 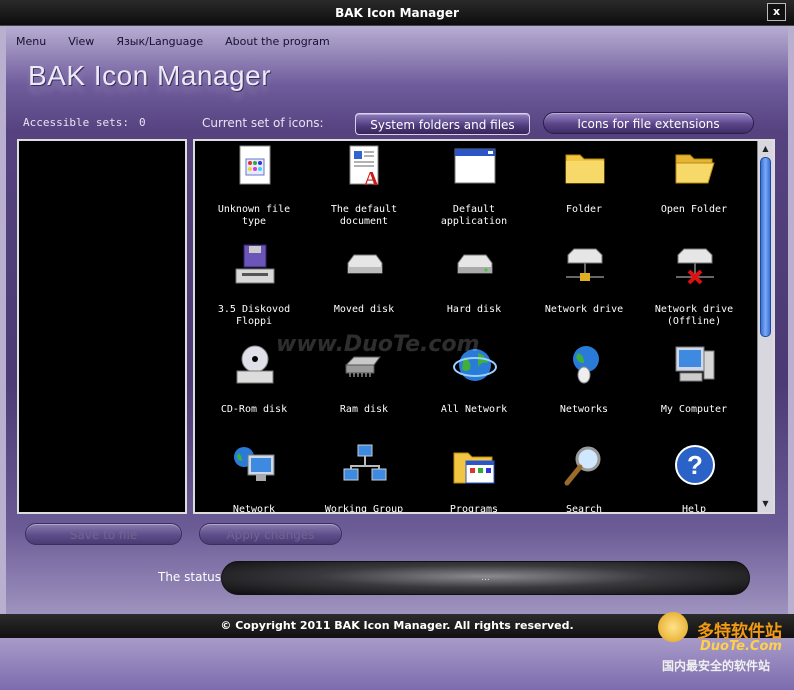 What do you see at coordinates (474, 215) in the screenshot?
I see `icon-caption: Default application` at bounding box center [474, 215].